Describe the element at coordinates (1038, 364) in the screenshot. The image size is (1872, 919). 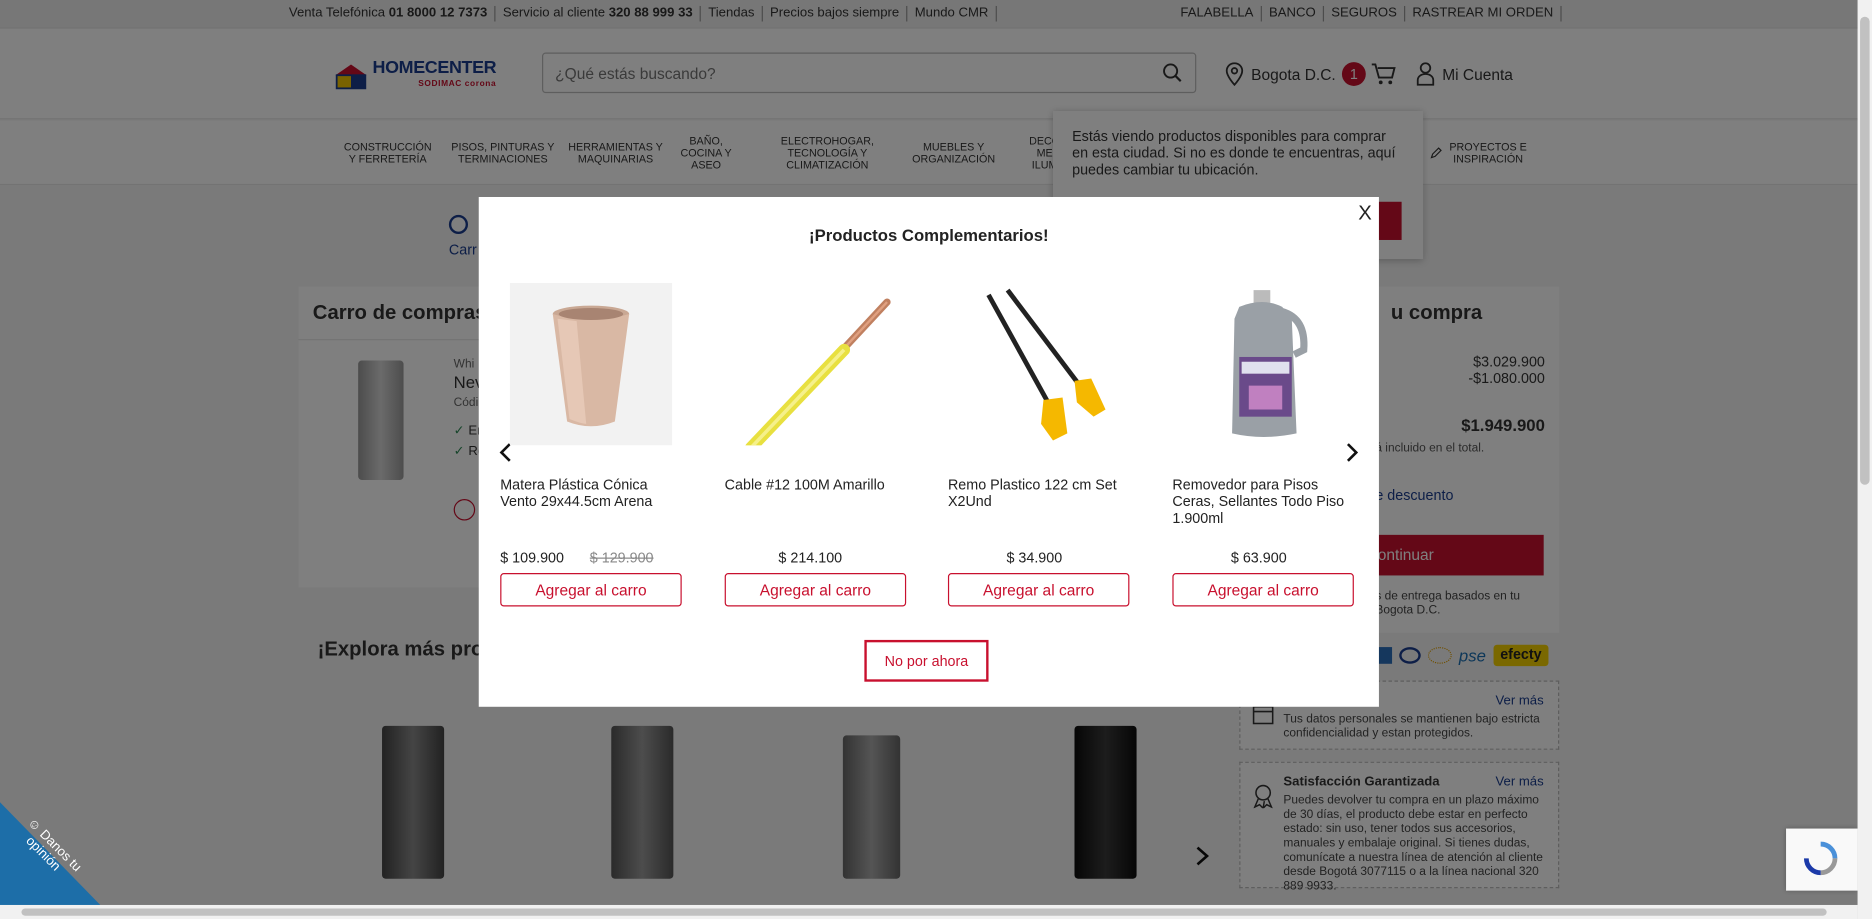
I see `paddle-image` at that location.